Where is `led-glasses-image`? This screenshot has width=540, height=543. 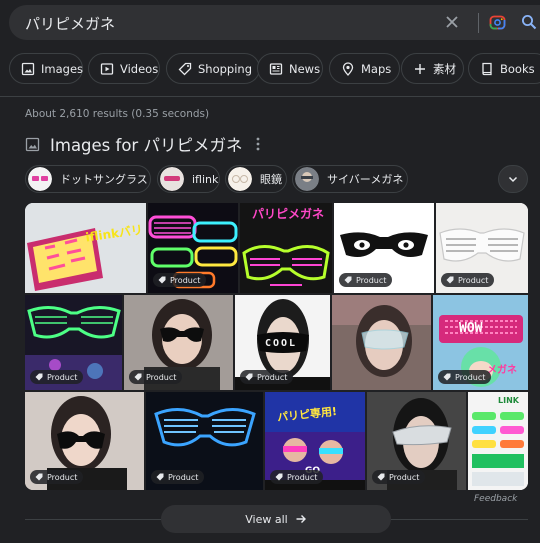 led-glasses-image is located at coordinates (85, 248).